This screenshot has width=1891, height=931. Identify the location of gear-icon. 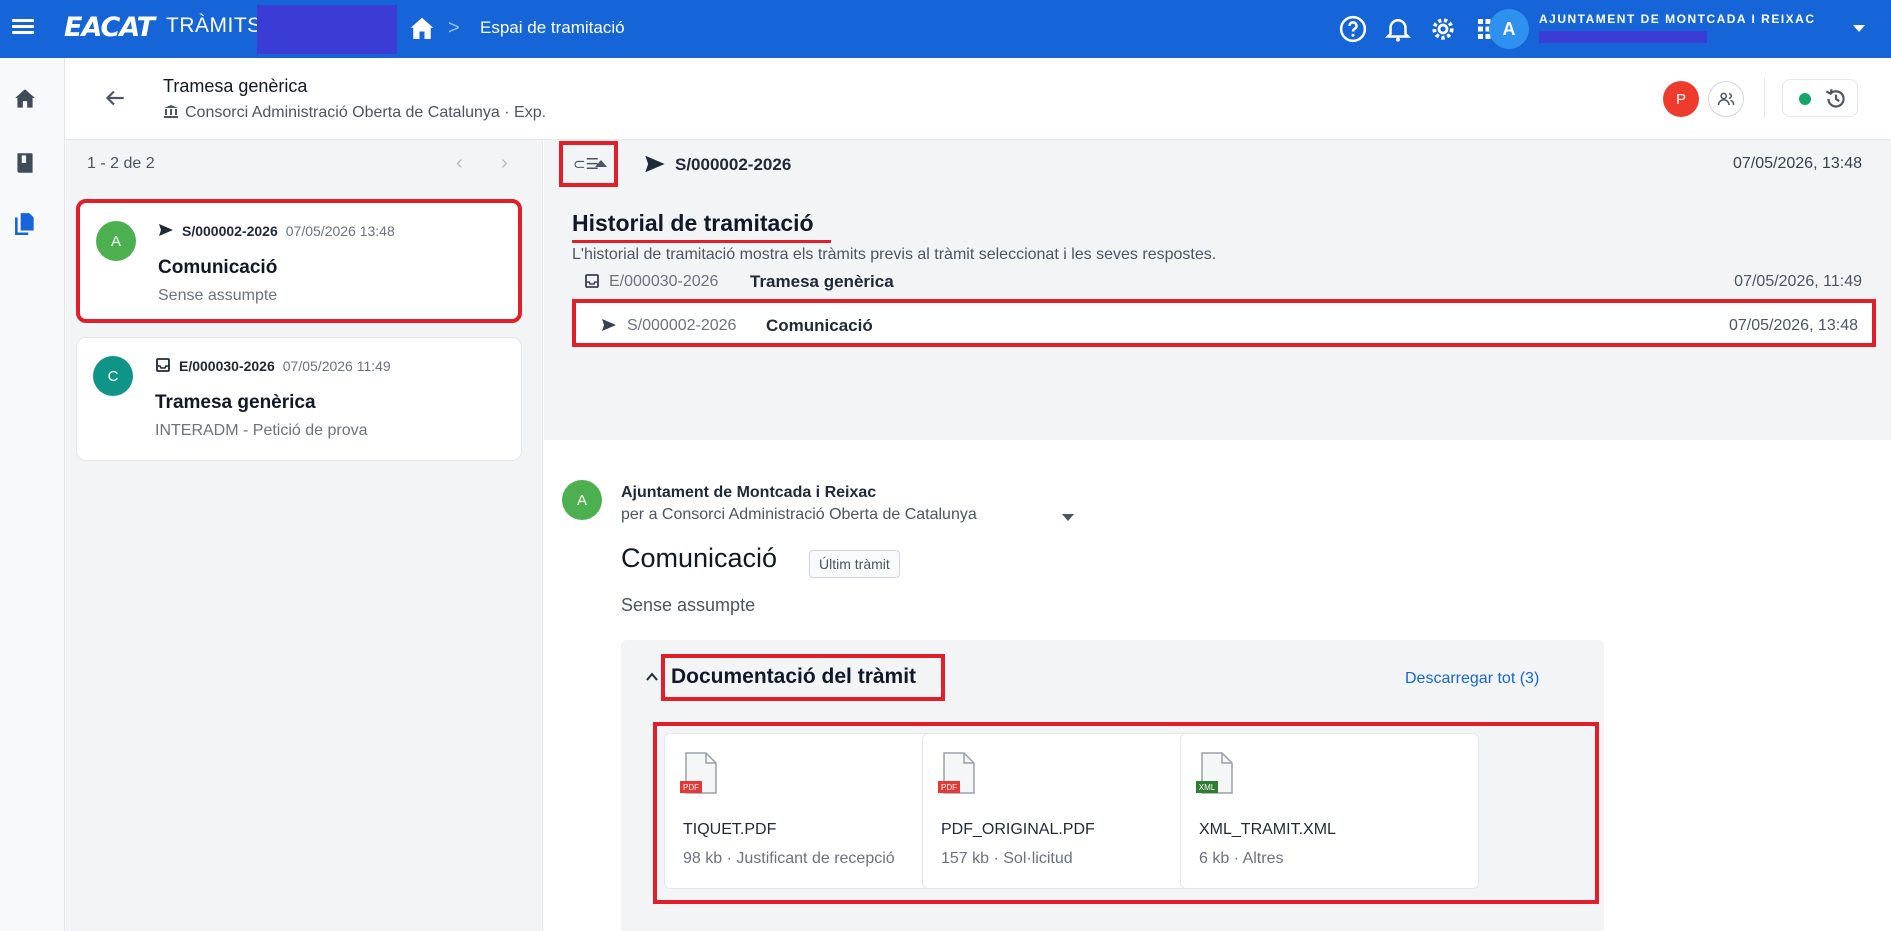
(1443, 29).